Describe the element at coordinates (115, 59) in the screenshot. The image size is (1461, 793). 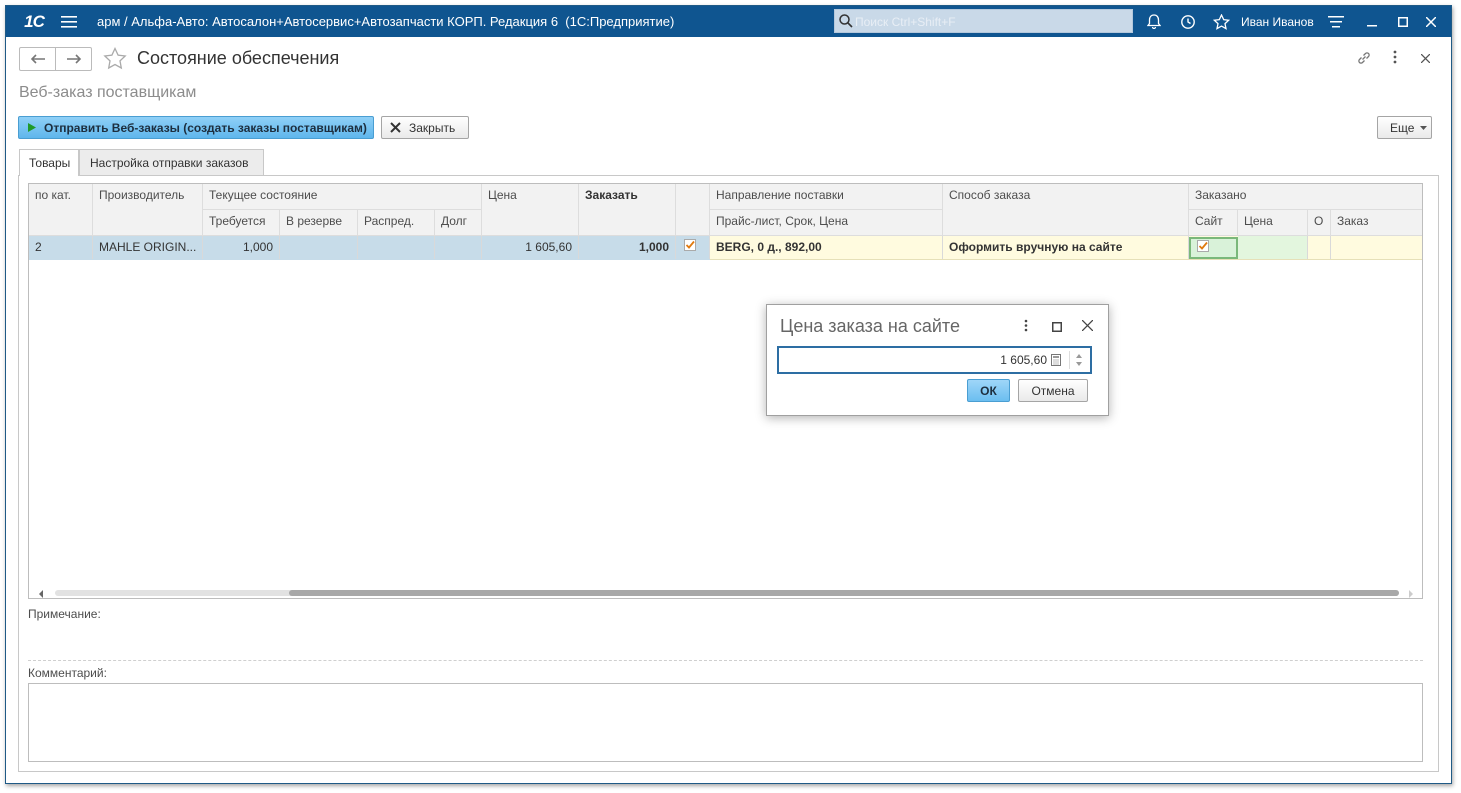
I see `favorite-star-icon` at that location.